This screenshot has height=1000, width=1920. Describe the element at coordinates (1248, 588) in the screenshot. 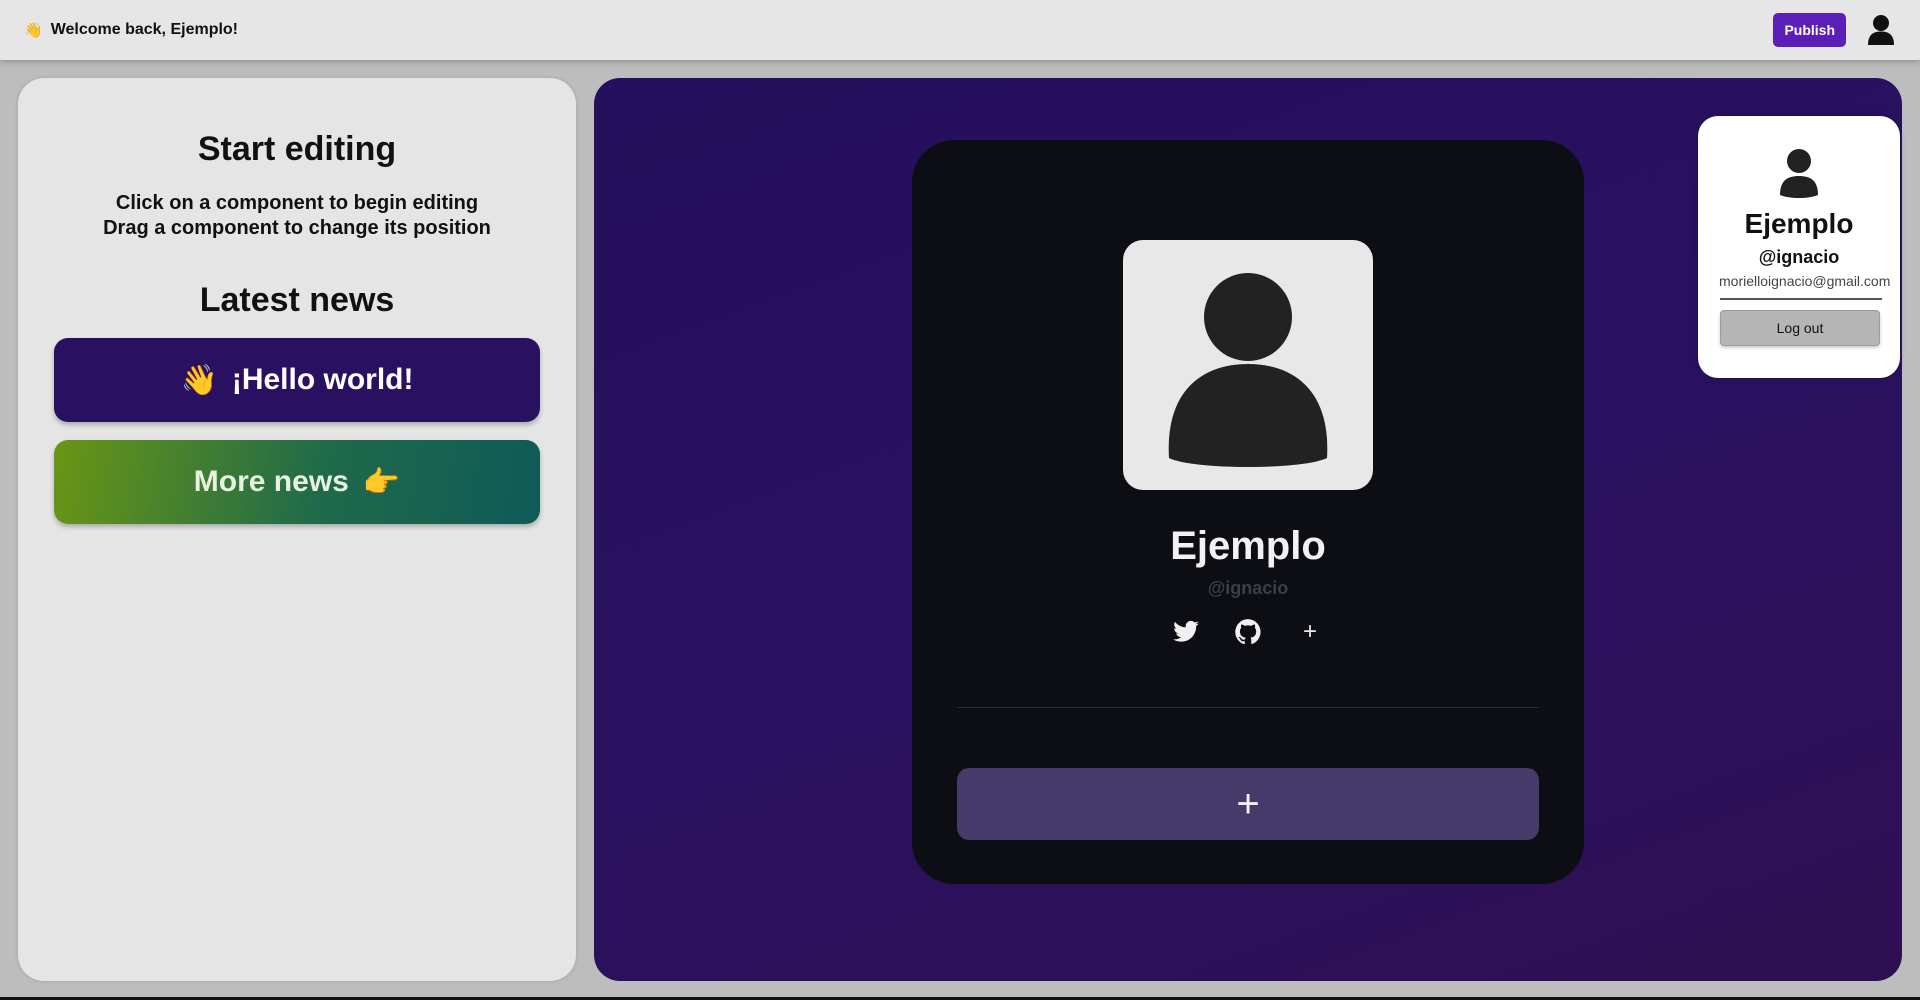

I see `profile-handle: @ignacio` at that location.